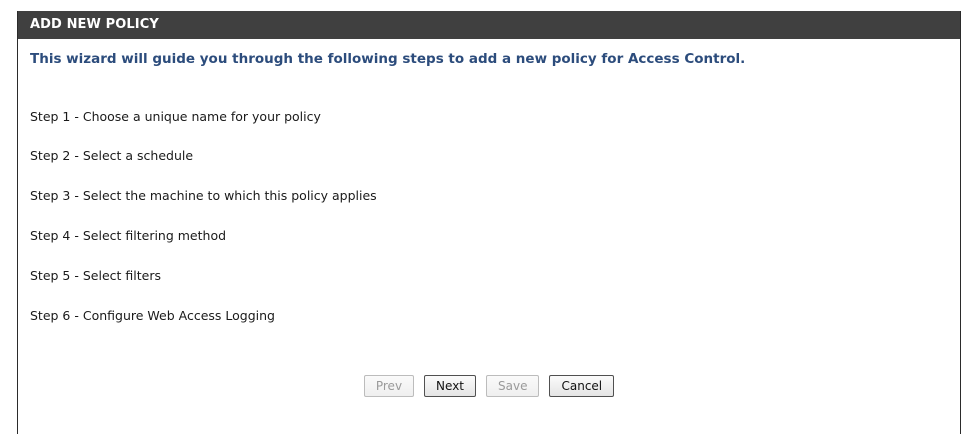  Describe the element at coordinates (582, 386) in the screenshot. I see `cancel-button: Cancel` at that location.